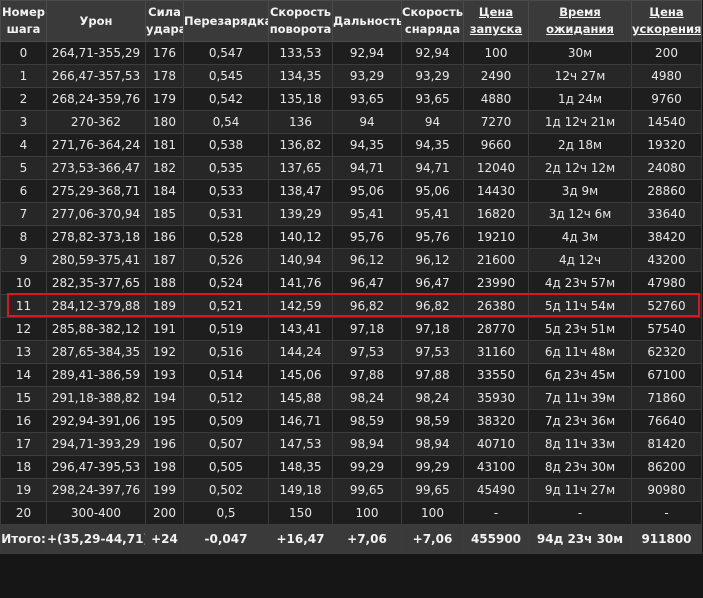 The image size is (703, 598). Describe the element at coordinates (666, 122) in the screenshot. I see `table-cell: 14540` at that location.